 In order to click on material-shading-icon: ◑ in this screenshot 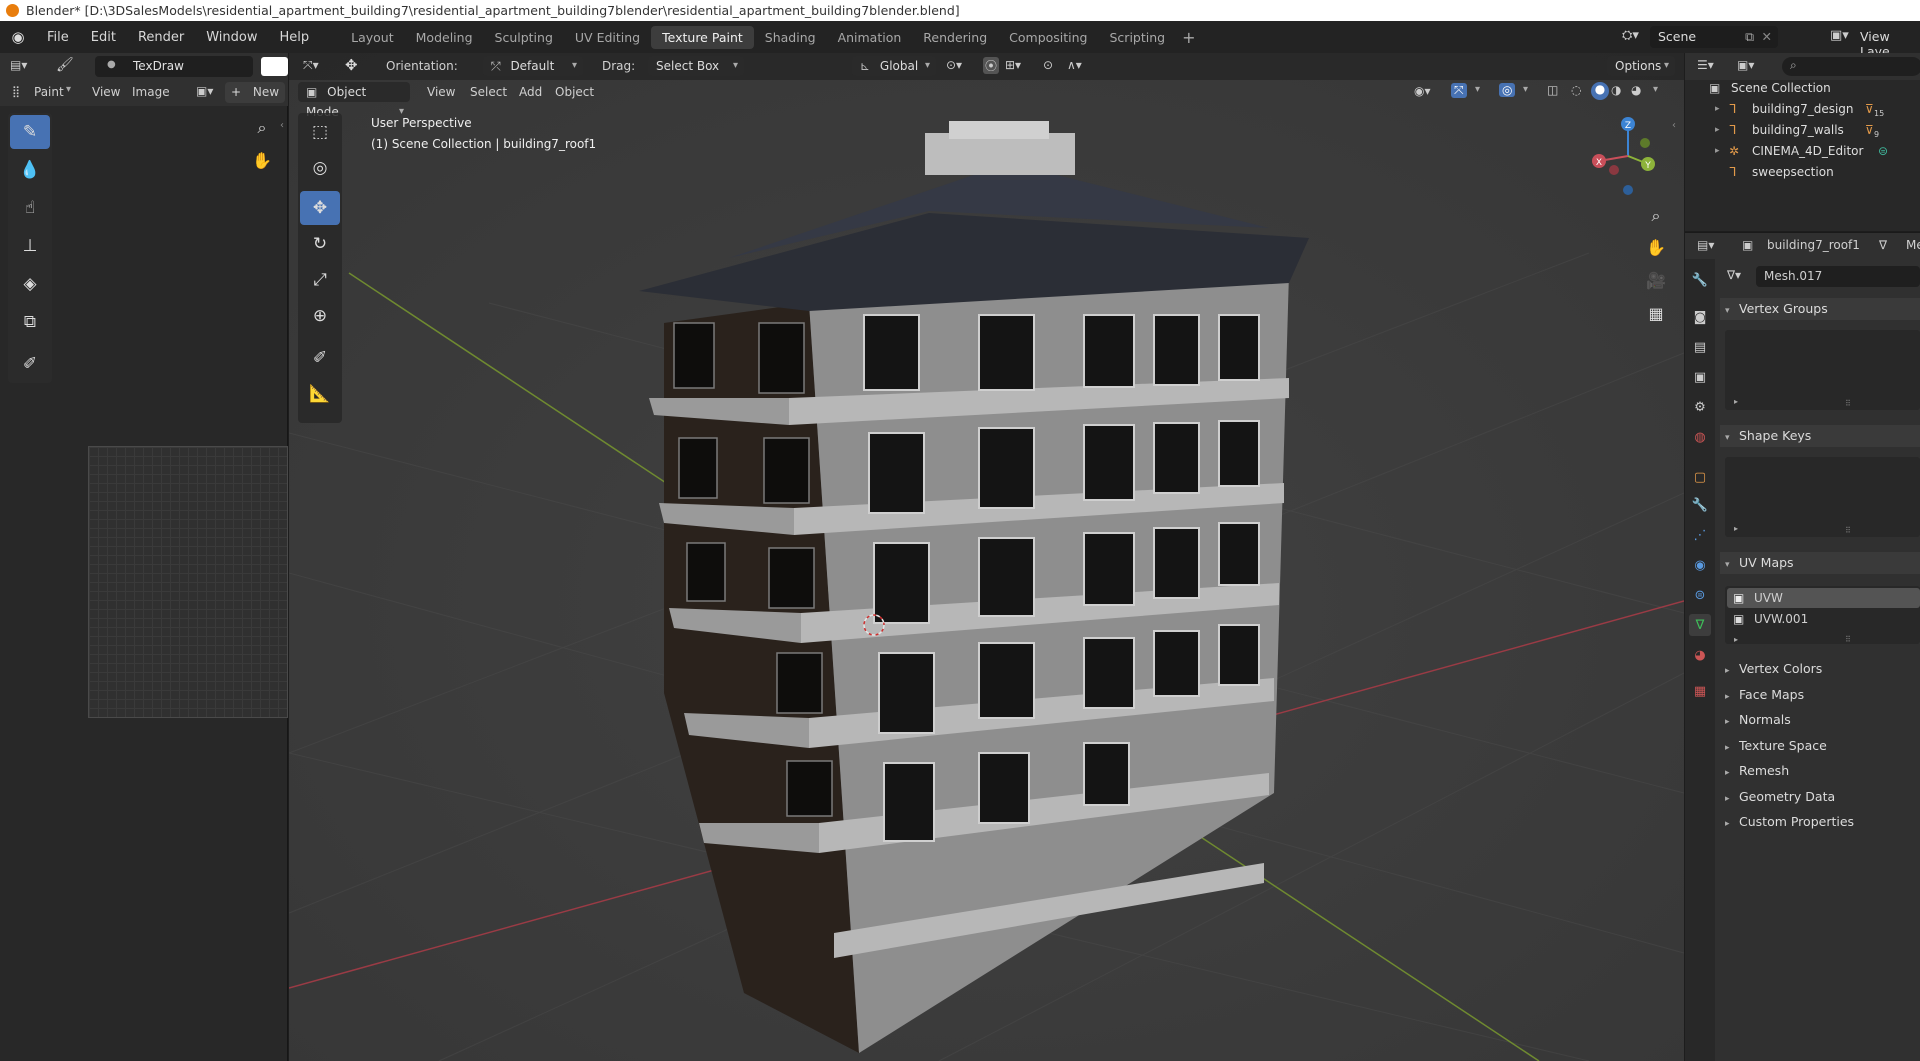, I will do `click(1616, 90)`.